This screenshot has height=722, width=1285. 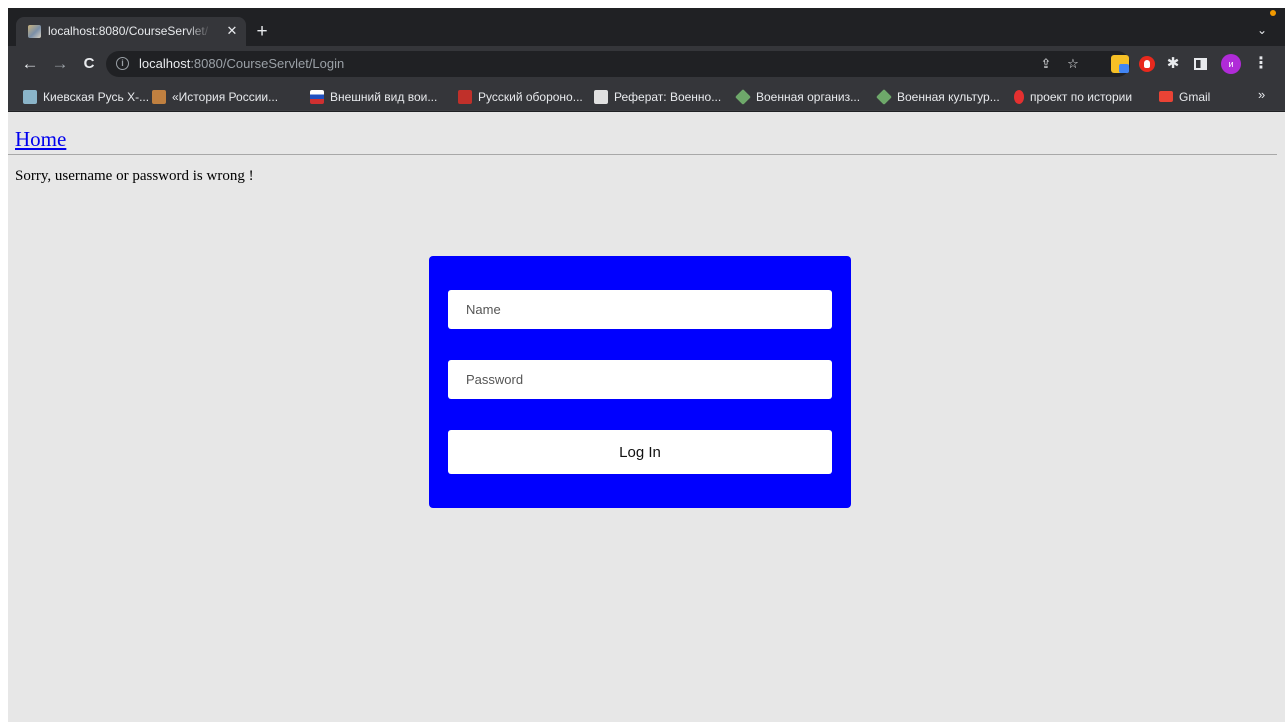 What do you see at coordinates (1200, 64) in the screenshot?
I see `side-panel-icon` at bounding box center [1200, 64].